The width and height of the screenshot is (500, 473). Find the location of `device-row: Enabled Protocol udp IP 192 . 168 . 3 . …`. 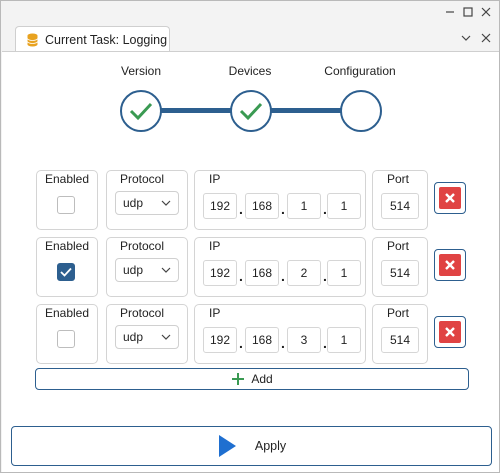

device-row: Enabled Protocol udp IP 192 . 168 . 3 . … is located at coordinates (256, 335).